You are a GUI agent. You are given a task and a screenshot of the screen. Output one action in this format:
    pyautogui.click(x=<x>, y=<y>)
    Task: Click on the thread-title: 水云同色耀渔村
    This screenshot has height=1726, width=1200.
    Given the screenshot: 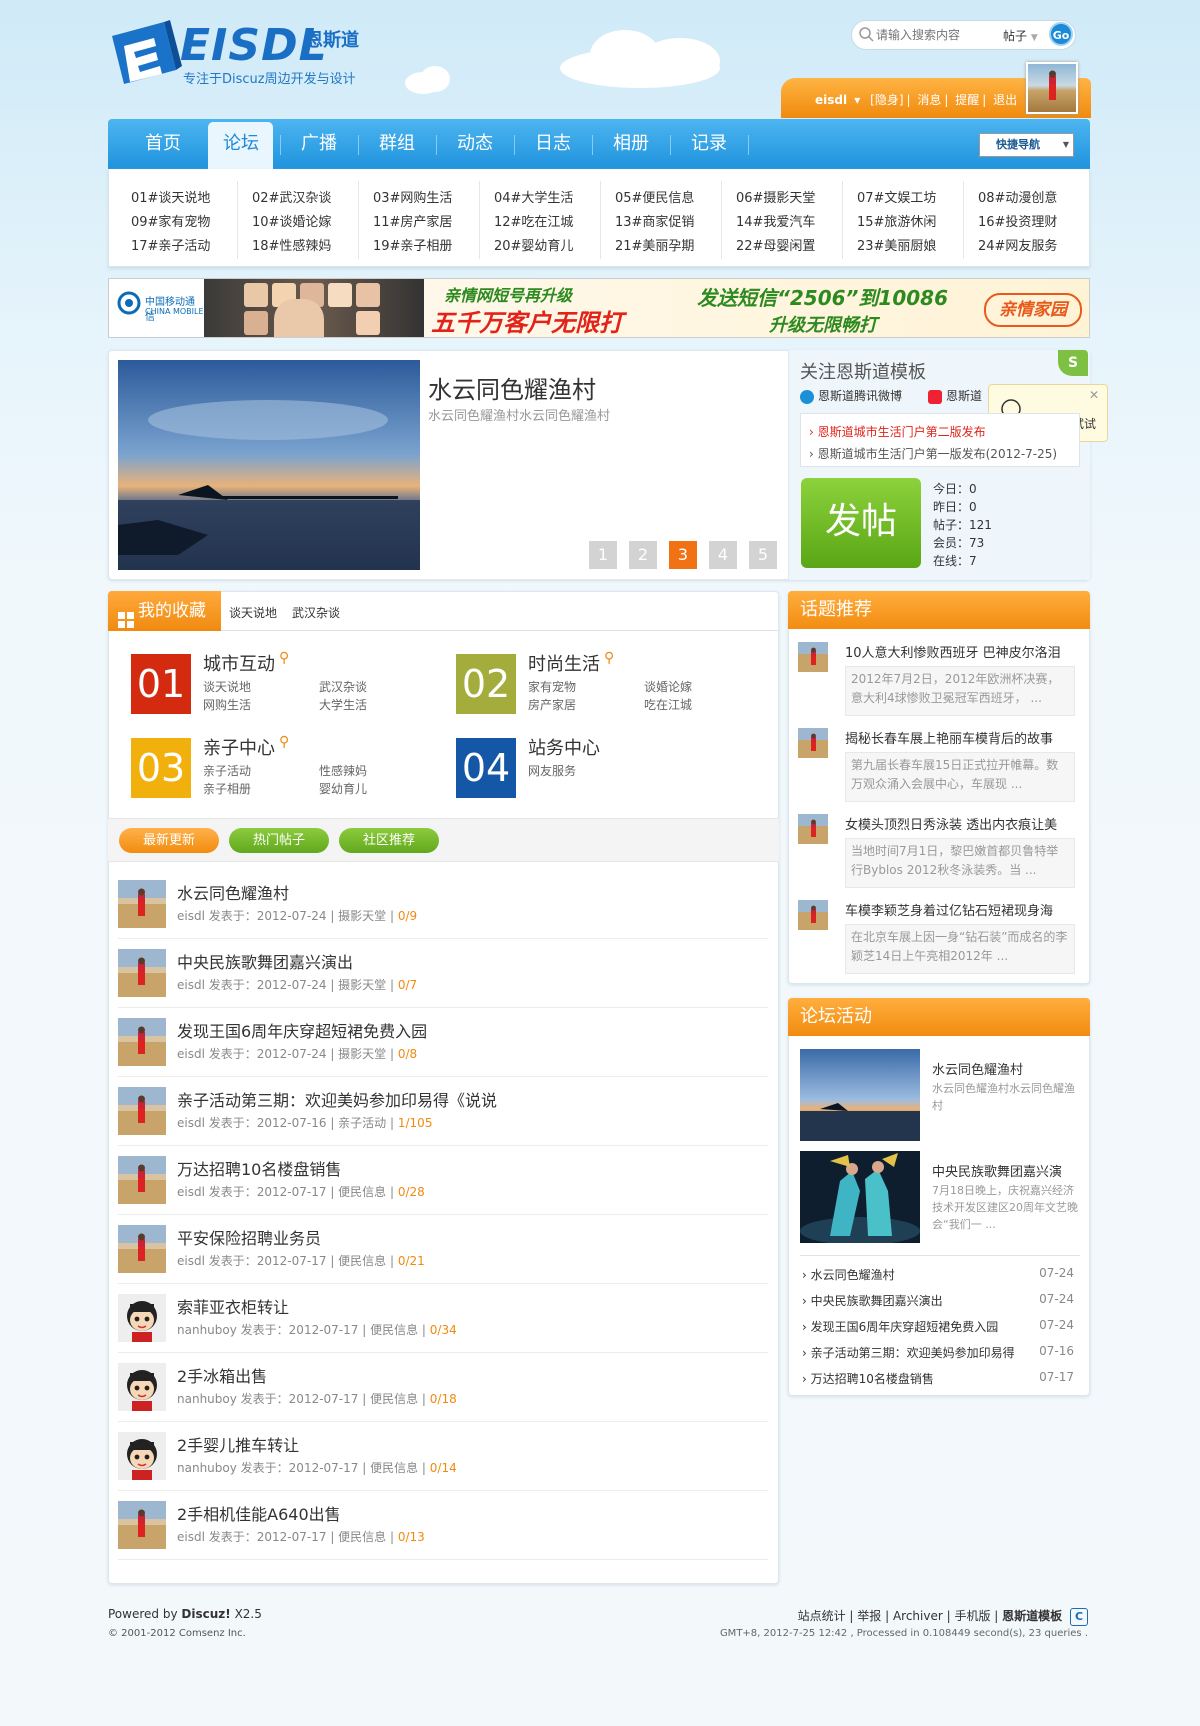 What is the action you would take?
    pyautogui.click(x=233, y=892)
    